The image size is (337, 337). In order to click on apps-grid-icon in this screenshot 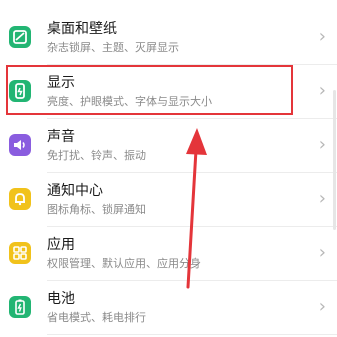, I will do `click(20, 253)`.